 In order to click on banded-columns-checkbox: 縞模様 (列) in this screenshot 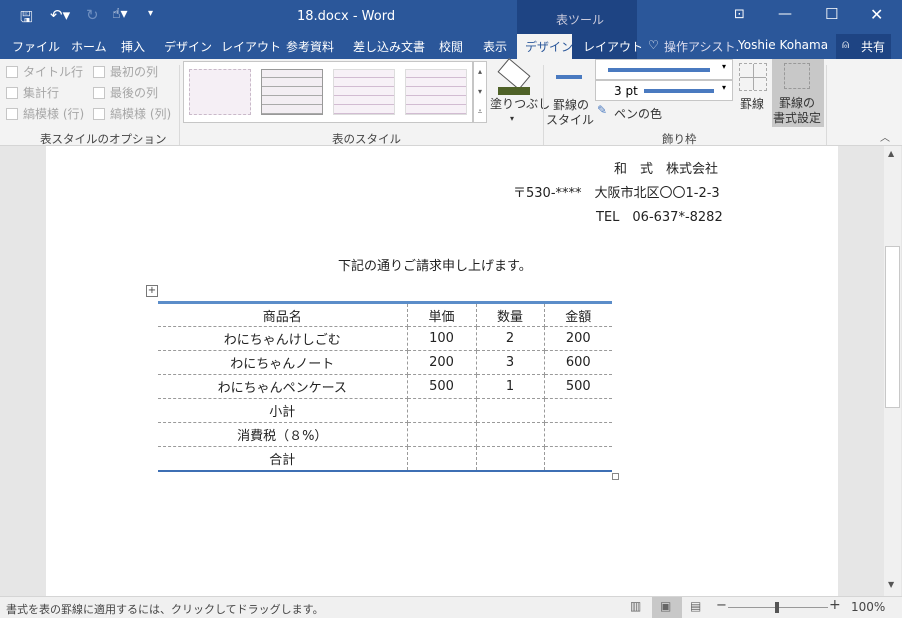, I will do `click(132, 113)`.